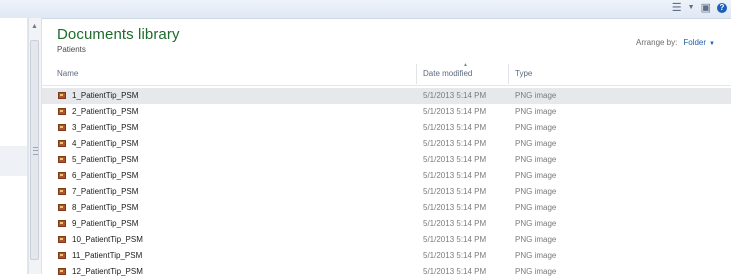 This screenshot has height=280, width=731. I want to click on column-header-date-modified: Date modified, so click(447, 73).